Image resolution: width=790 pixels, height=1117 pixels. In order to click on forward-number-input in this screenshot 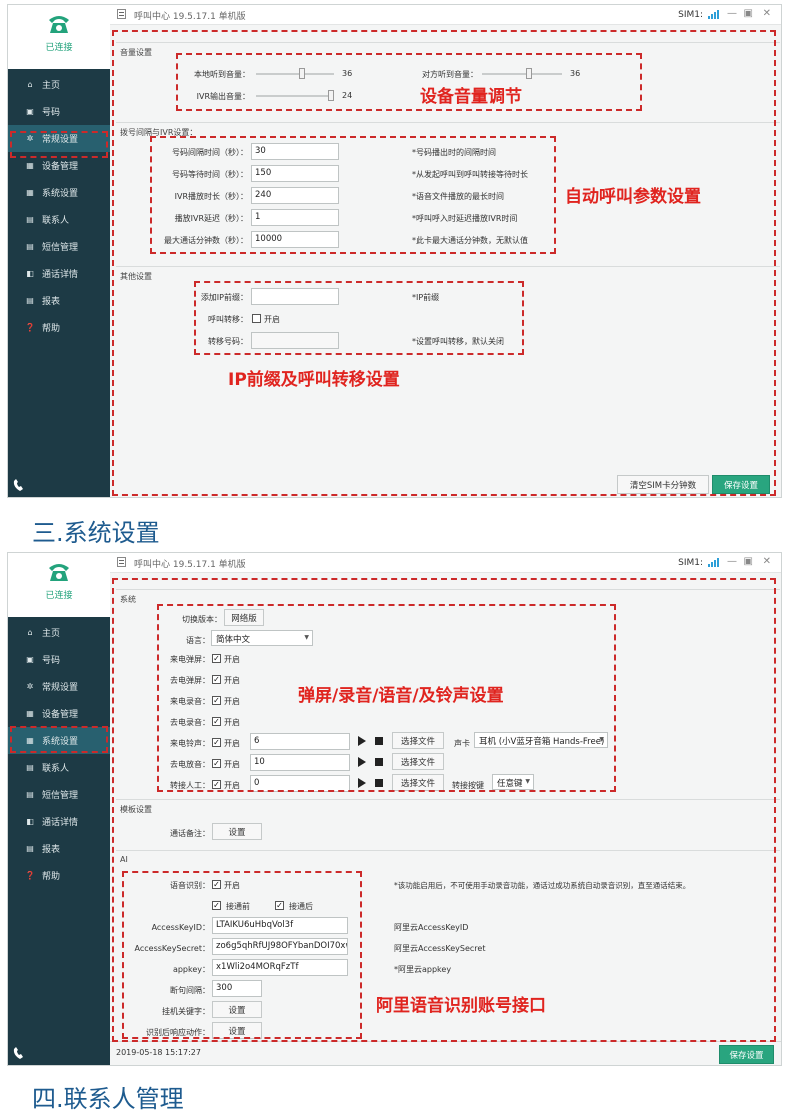, I will do `click(295, 340)`.